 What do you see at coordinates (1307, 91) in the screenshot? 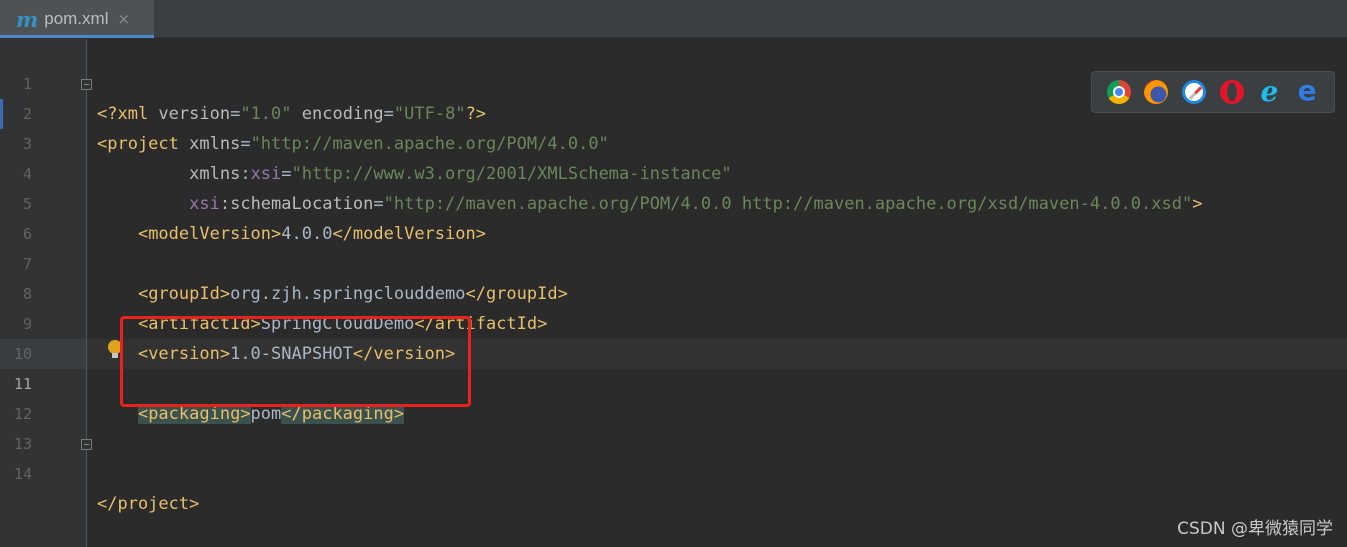
I see `edge-icon: e` at bounding box center [1307, 91].